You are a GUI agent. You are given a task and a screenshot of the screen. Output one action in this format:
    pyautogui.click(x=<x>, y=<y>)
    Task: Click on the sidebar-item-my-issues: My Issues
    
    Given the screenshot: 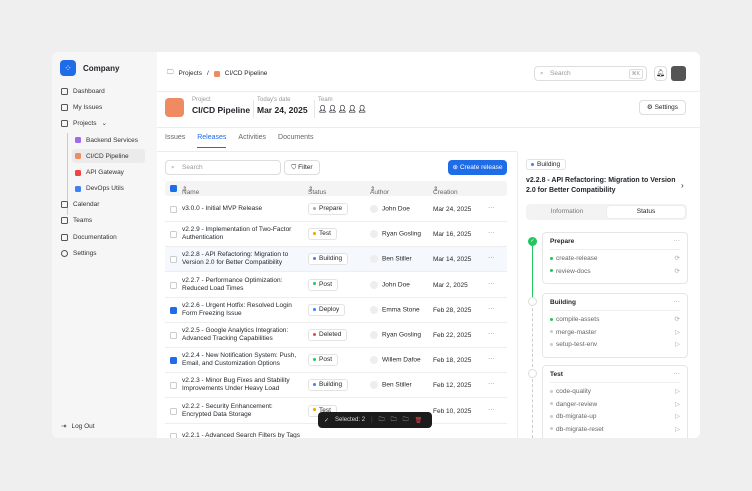 What is the action you would take?
    pyautogui.click(x=103, y=107)
    